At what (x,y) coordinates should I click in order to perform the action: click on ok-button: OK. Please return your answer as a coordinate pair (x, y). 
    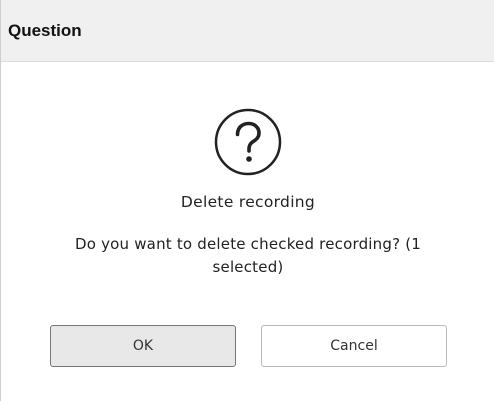
    Looking at the image, I should click on (143, 346).